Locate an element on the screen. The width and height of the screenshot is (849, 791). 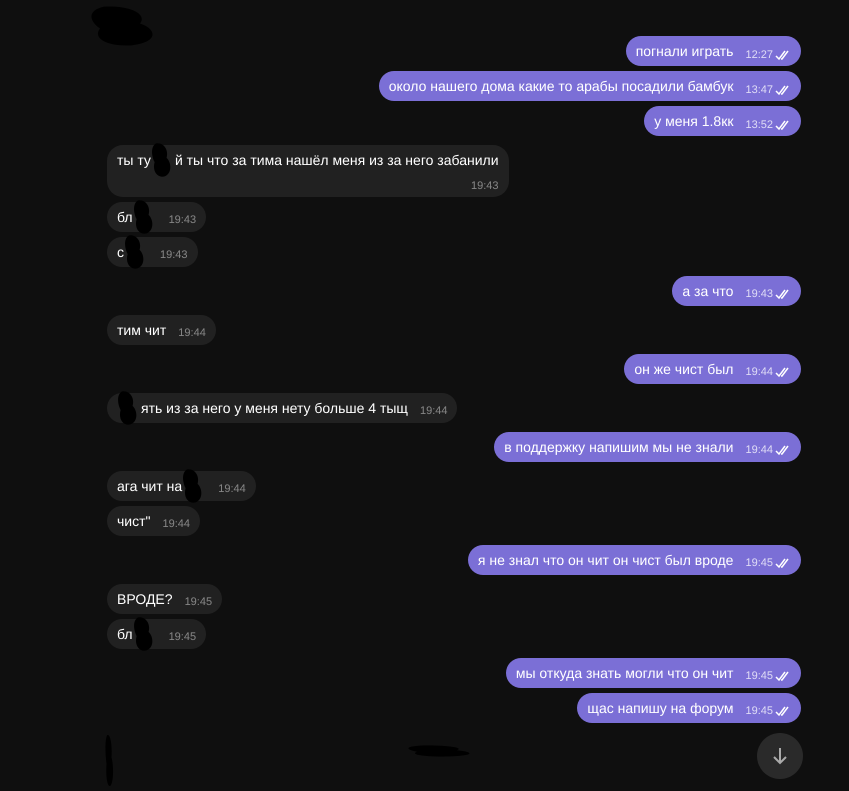
message-text: ять из за него у меня нету больше 4 тыщ is located at coordinates (274, 408).